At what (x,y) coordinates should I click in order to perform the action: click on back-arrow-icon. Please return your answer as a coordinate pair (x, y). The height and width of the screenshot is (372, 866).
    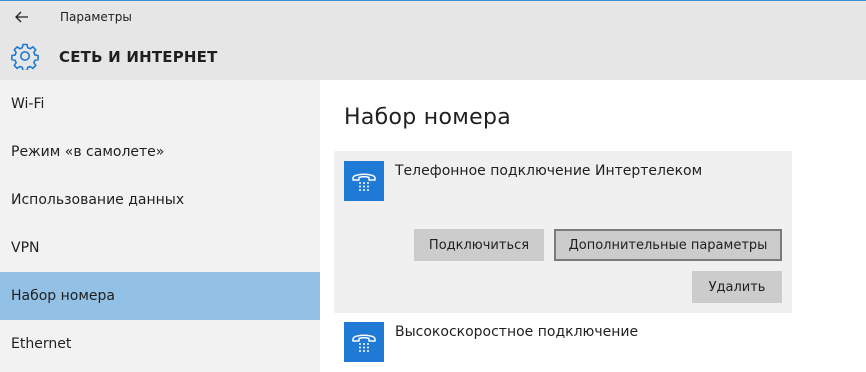
    Looking at the image, I should click on (21, 17).